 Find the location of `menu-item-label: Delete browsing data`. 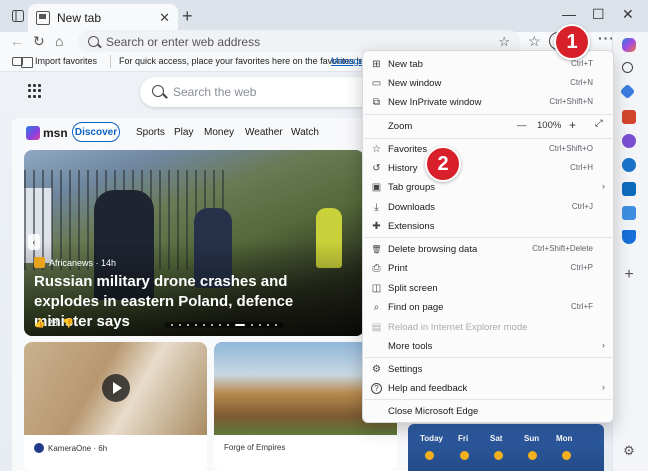

menu-item-label: Delete browsing data is located at coordinates (433, 249).